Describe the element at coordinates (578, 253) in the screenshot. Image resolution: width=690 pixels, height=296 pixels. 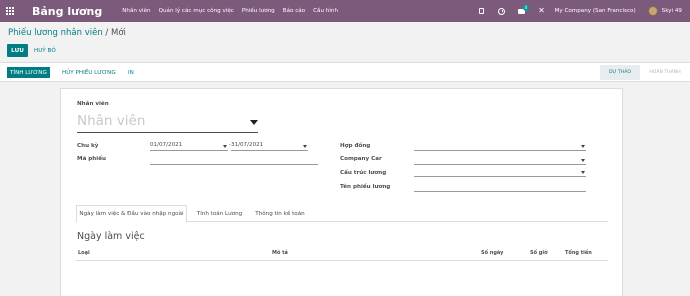
I see `column-amount: Tổng tiền` at that location.